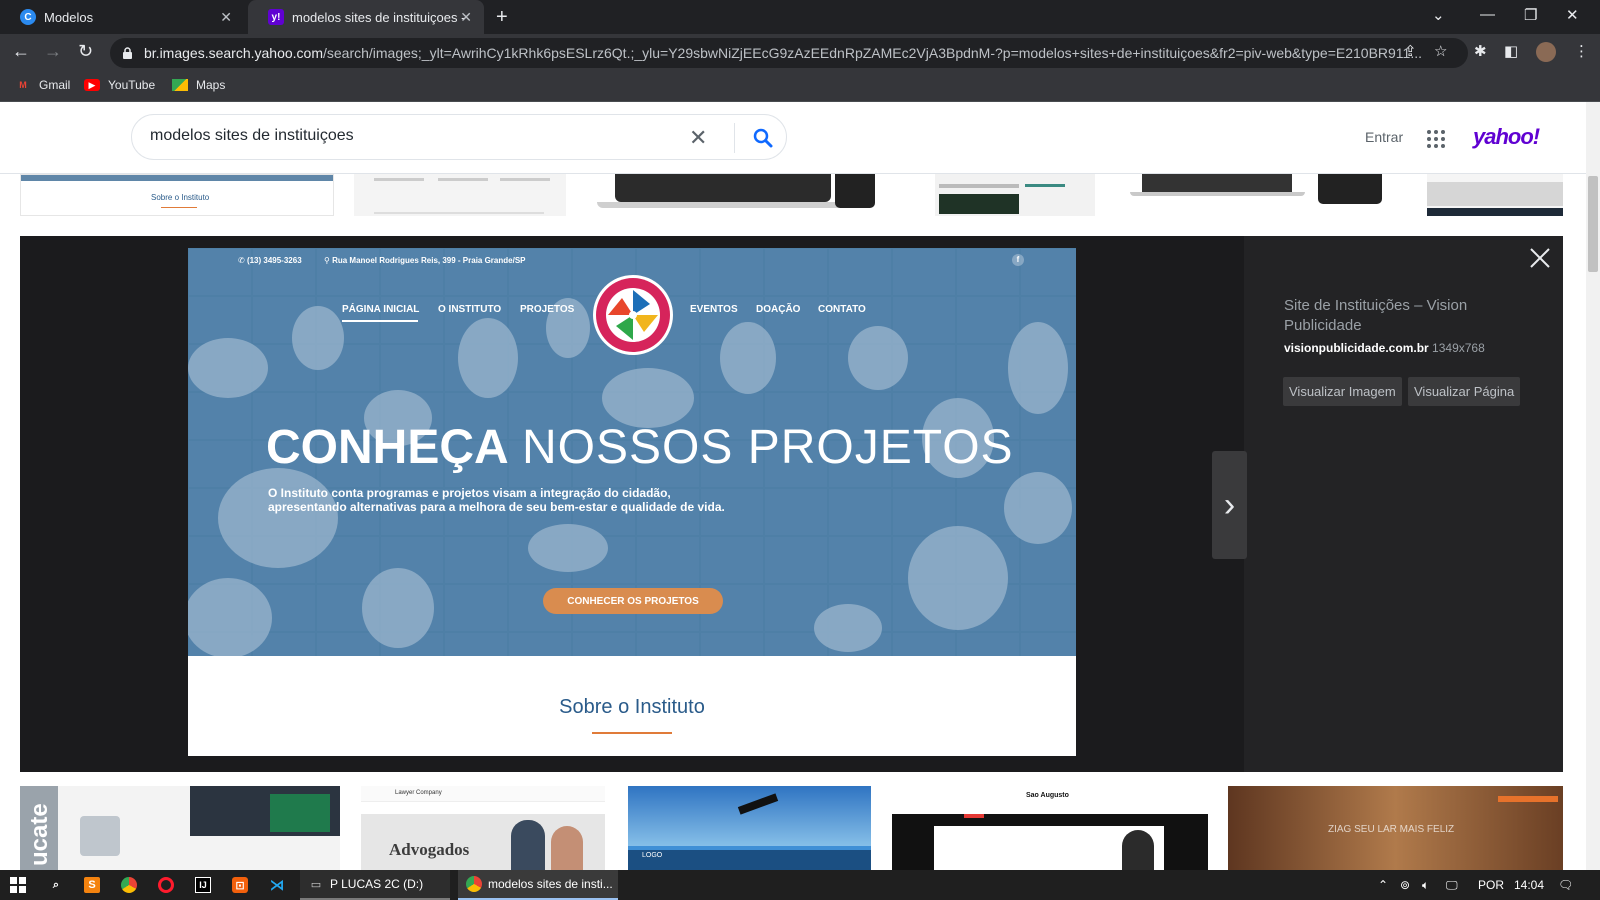 This screenshot has width=1600, height=900. What do you see at coordinates (1546, 52) in the screenshot?
I see `profile-avatar` at bounding box center [1546, 52].